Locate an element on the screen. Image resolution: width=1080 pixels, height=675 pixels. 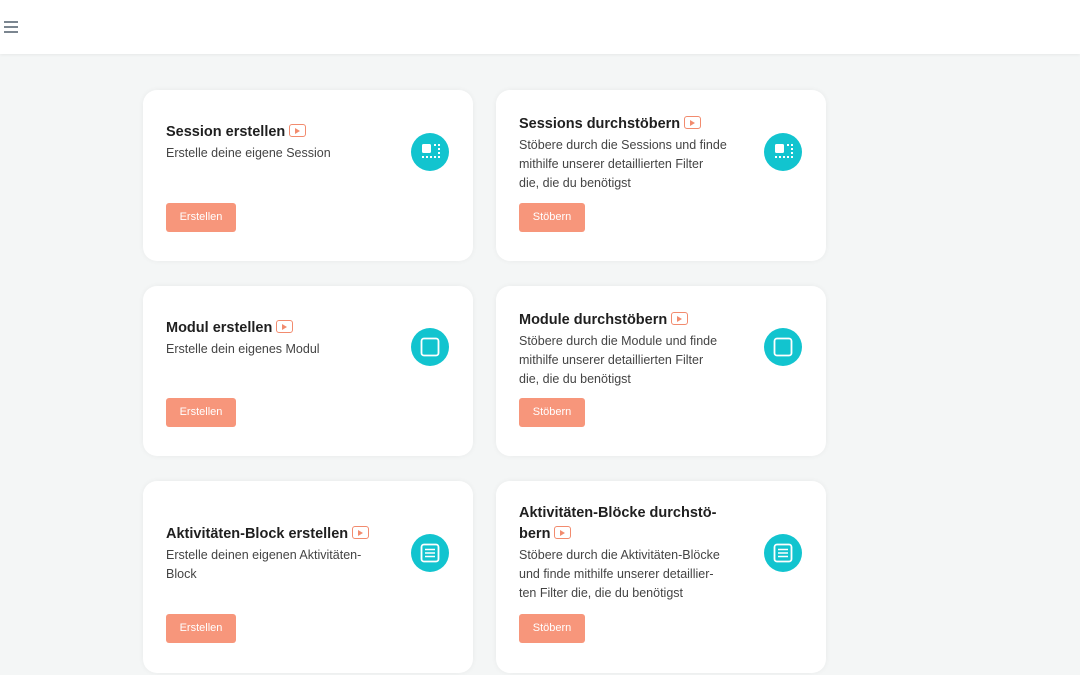
card-title: Session erstellen is located at coordinates (278, 132).